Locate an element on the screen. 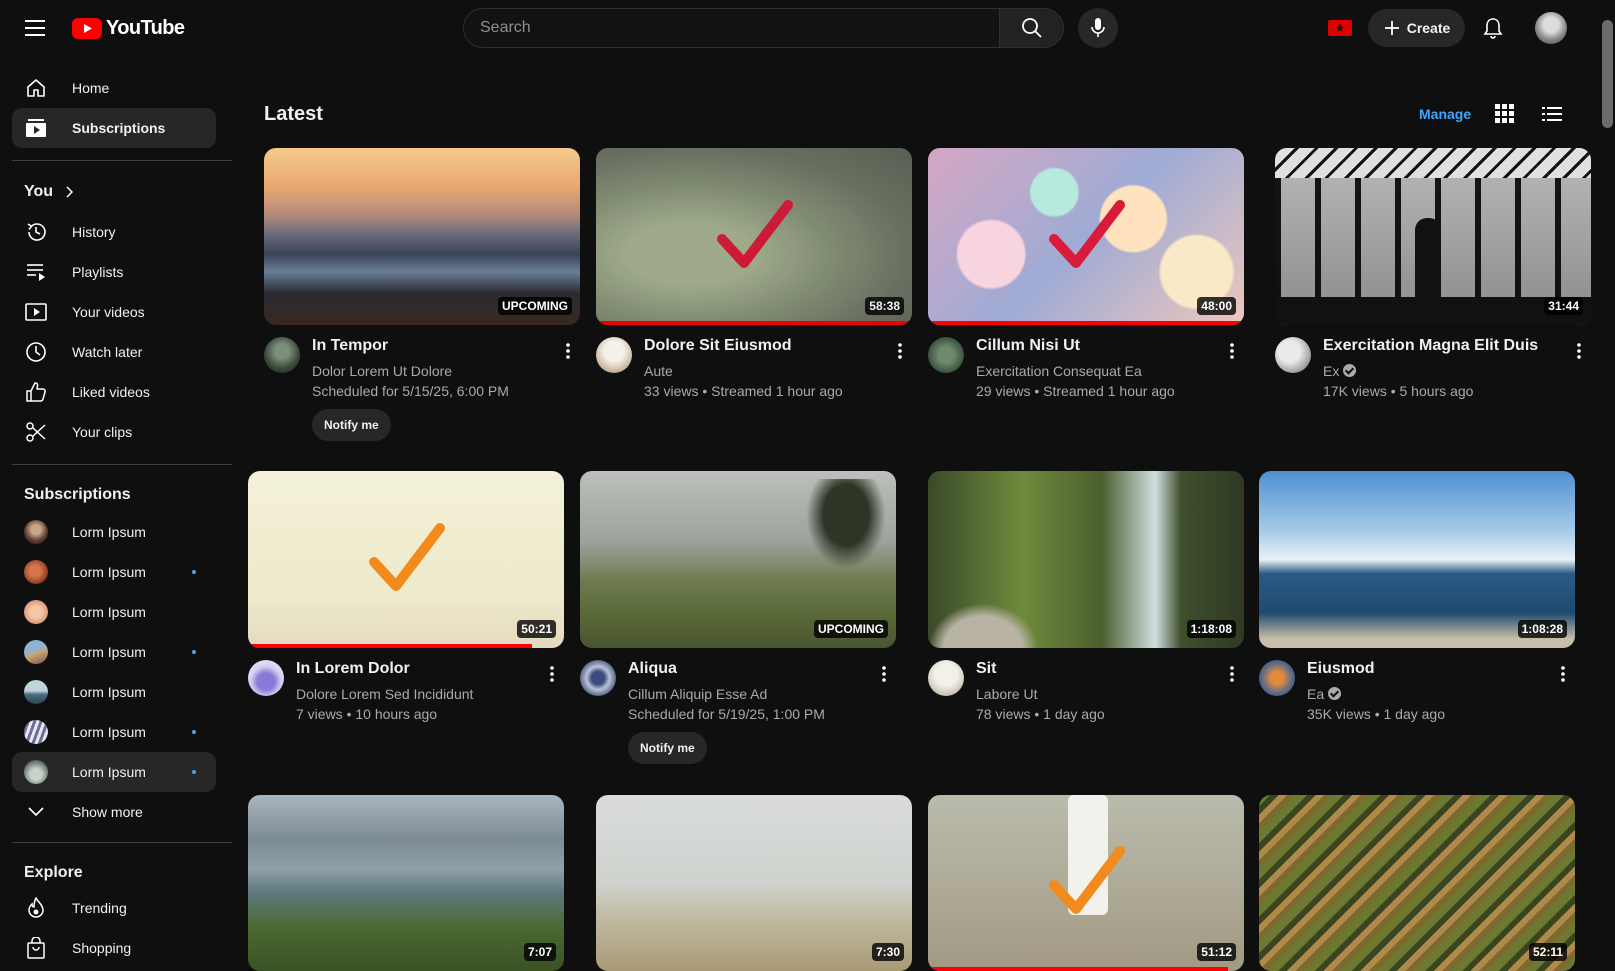 The image size is (1615, 971). video-title: Sit is located at coordinates (1096, 669).